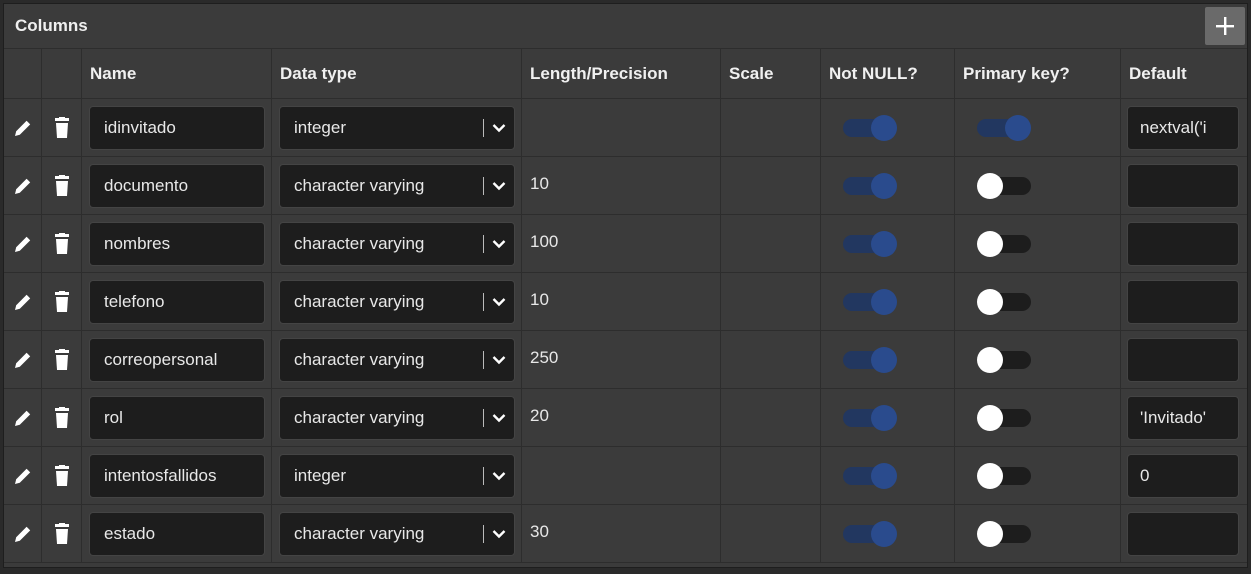 The height and width of the screenshot is (574, 1251). Describe the element at coordinates (1158, 73) in the screenshot. I see `header-default: Default` at that location.